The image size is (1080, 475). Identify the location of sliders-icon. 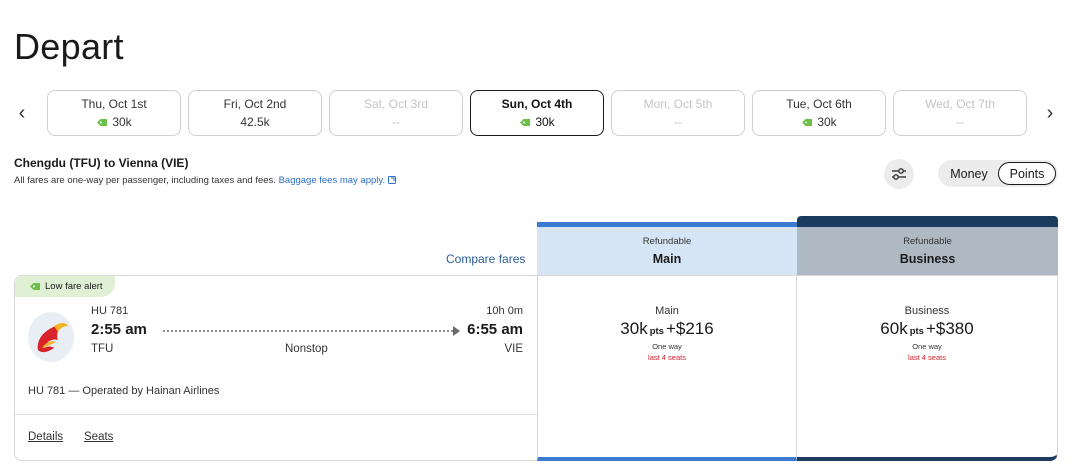
(899, 174).